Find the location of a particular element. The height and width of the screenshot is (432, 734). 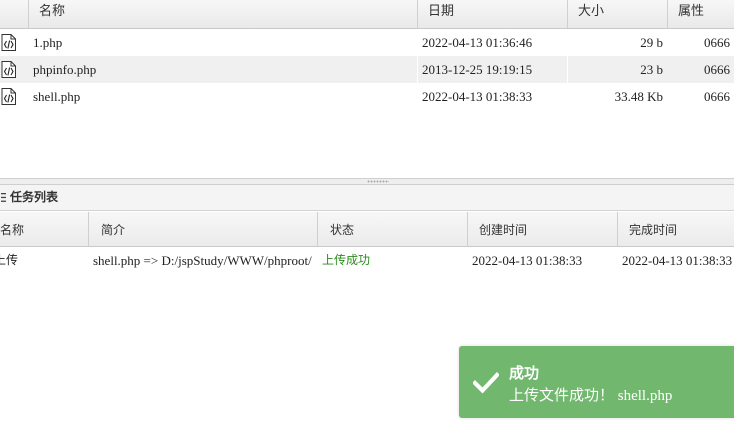

file-size: 29 b is located at coordinates (651, 42).